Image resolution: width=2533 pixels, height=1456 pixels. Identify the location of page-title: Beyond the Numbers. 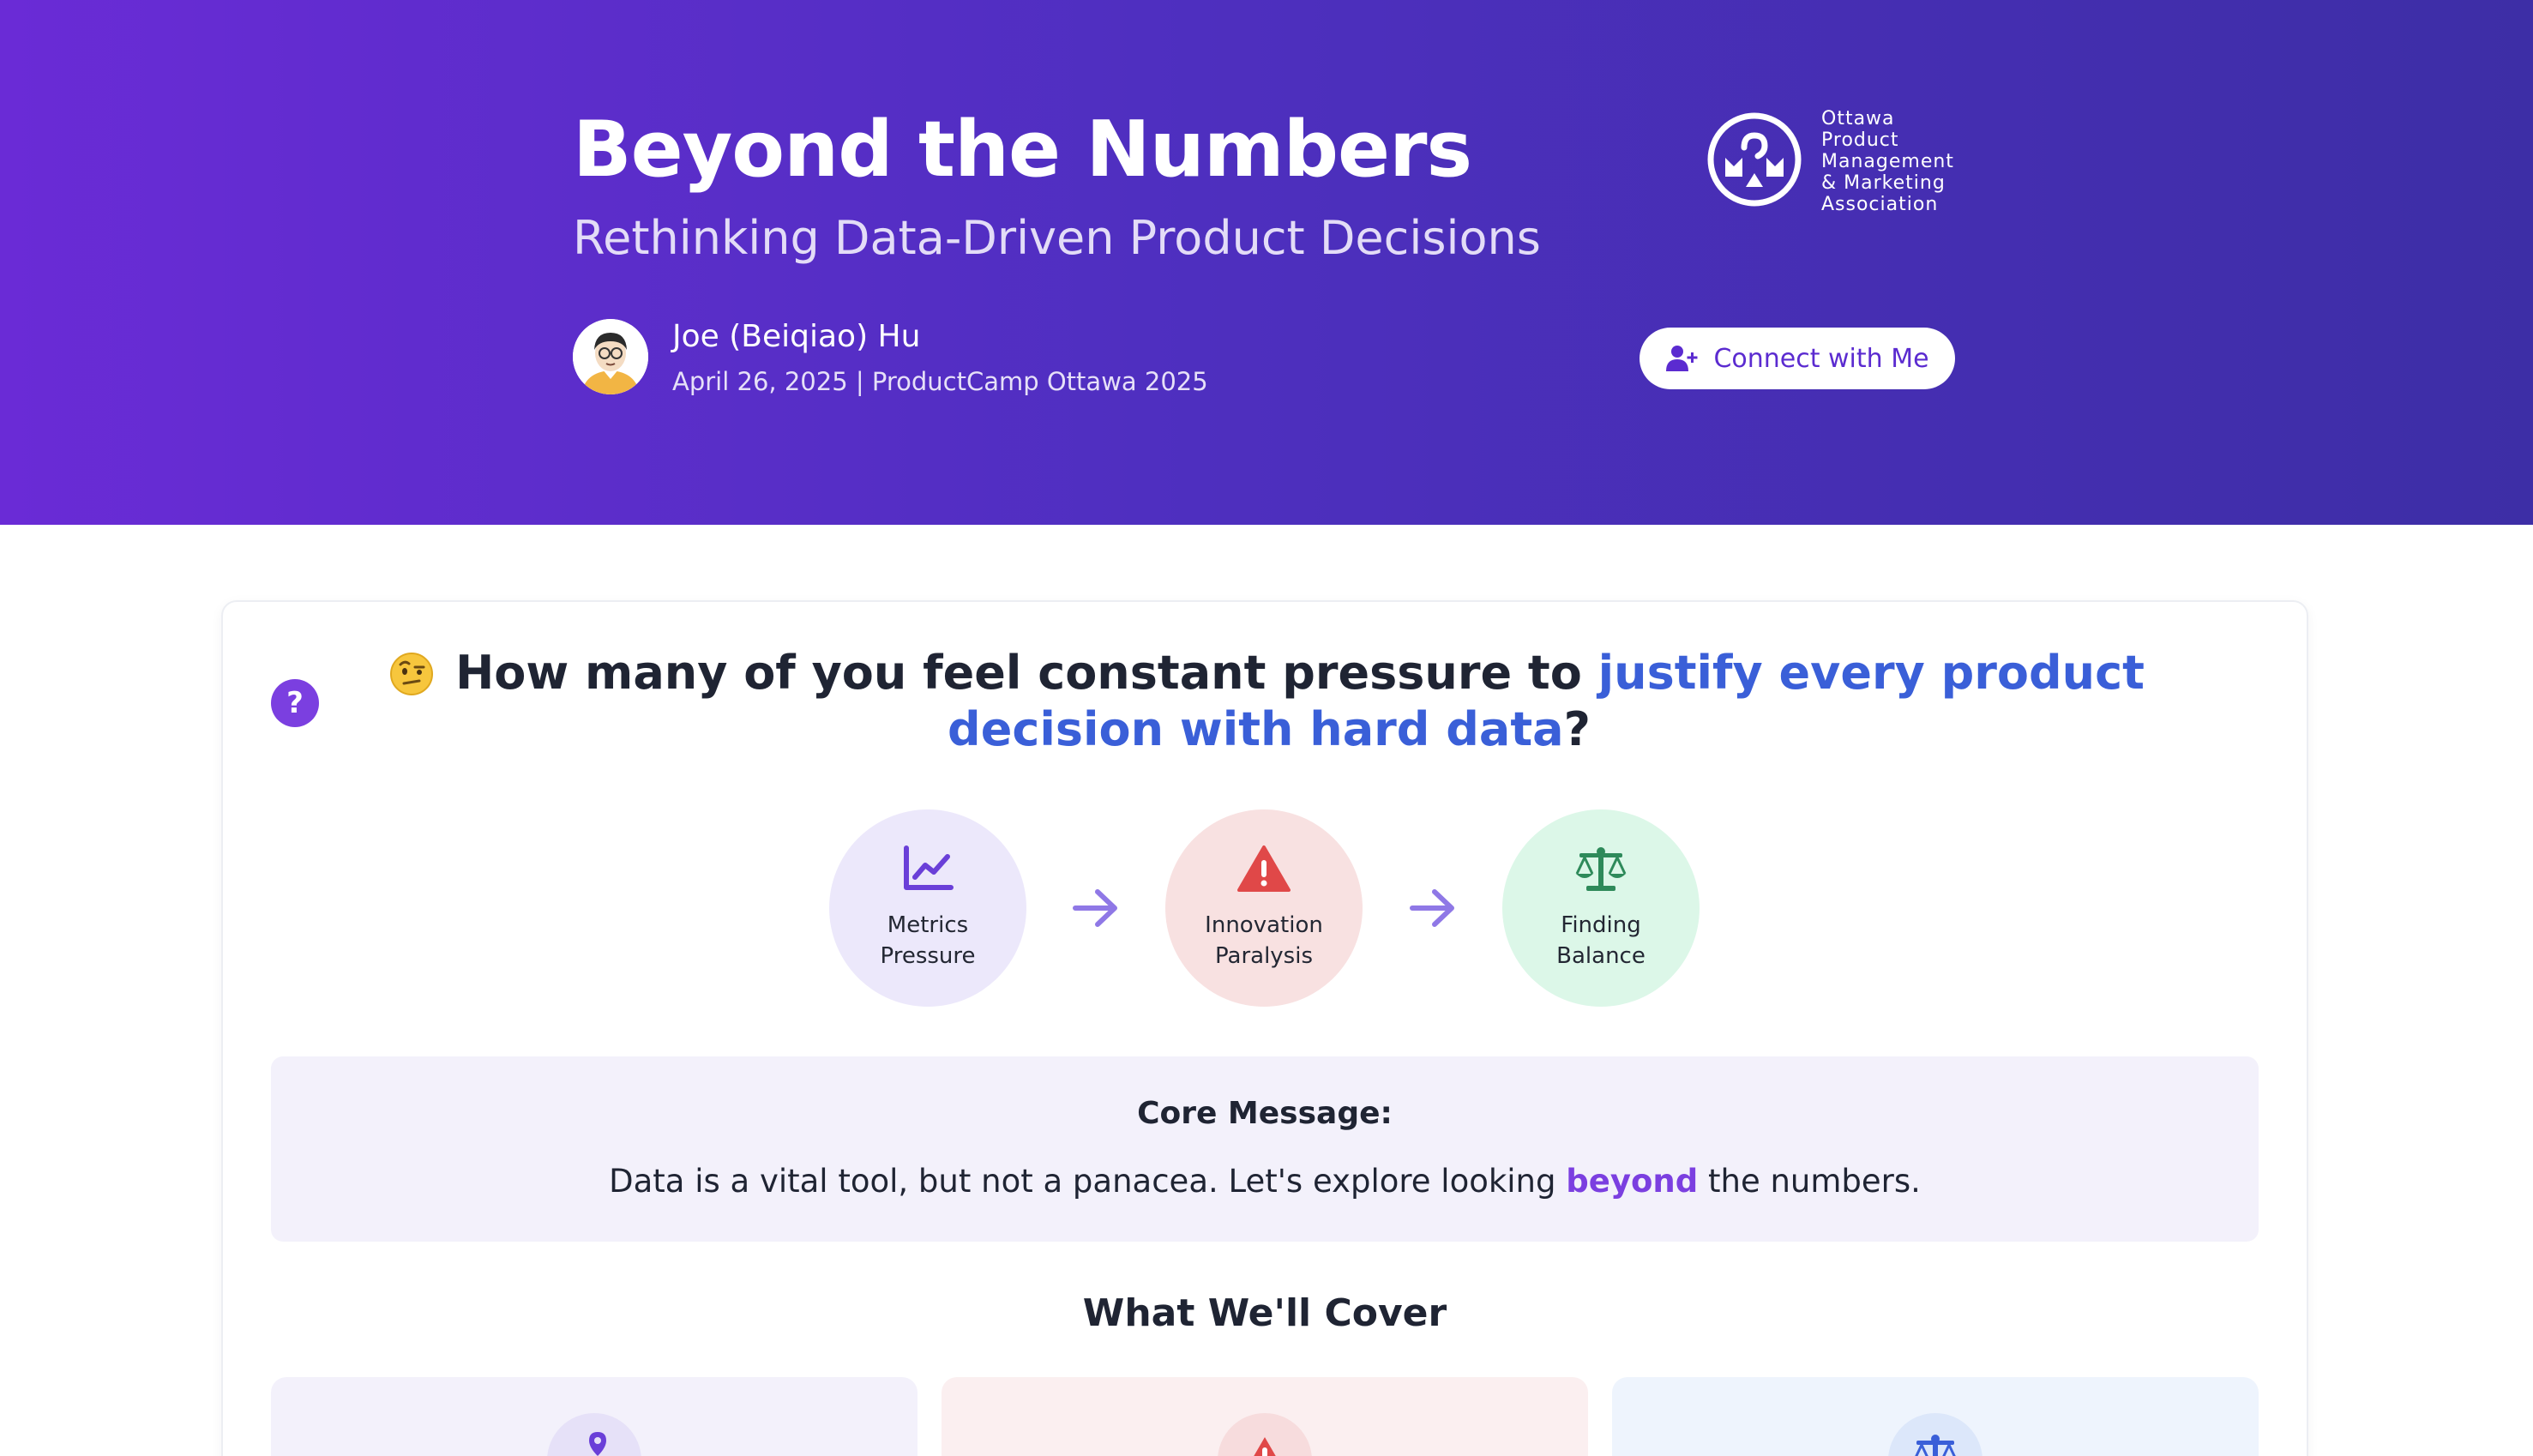
(1022, 150).